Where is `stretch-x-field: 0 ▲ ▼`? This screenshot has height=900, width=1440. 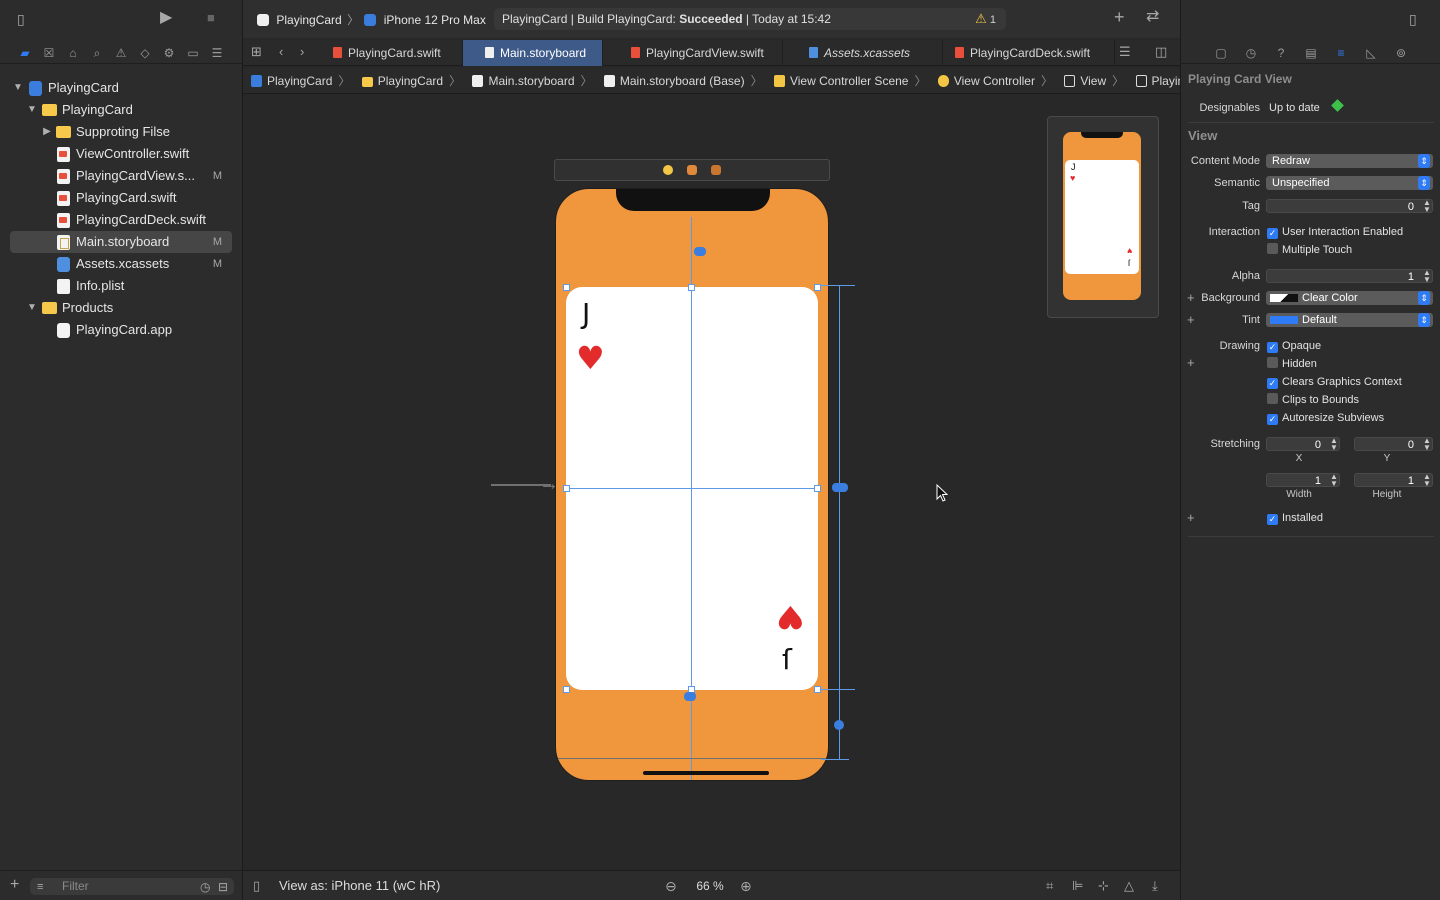 stretch-x-field: 0 ▲ ▼ is located at coordinates (1303, 444).